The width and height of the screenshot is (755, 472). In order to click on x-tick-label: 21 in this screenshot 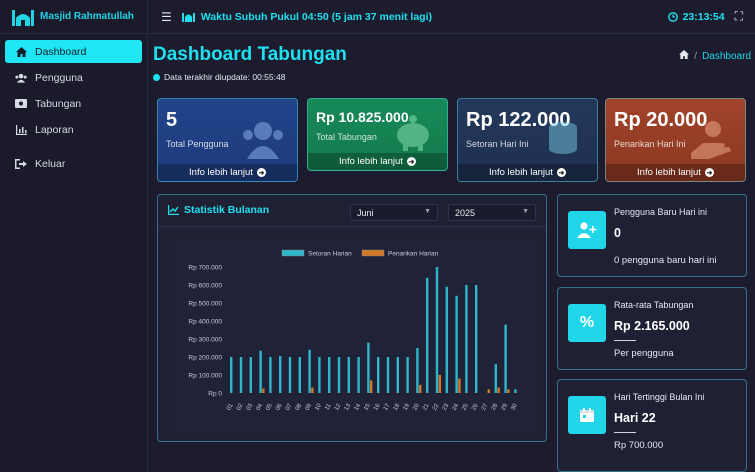, I will do `click(426, 406)`.